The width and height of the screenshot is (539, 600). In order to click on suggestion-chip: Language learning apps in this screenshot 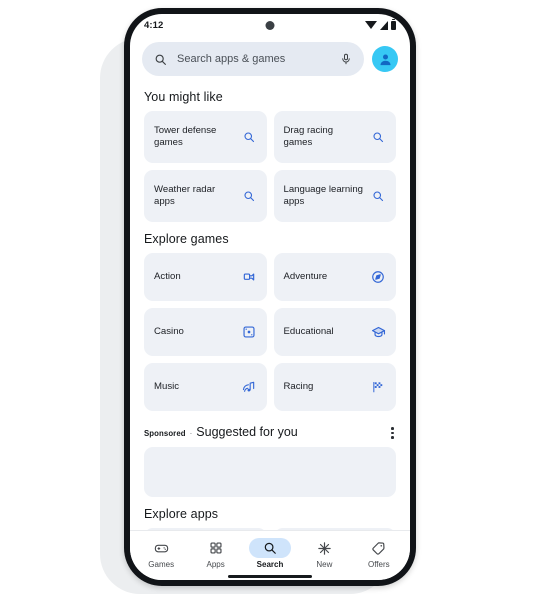, I will do `click(334, 196)`.